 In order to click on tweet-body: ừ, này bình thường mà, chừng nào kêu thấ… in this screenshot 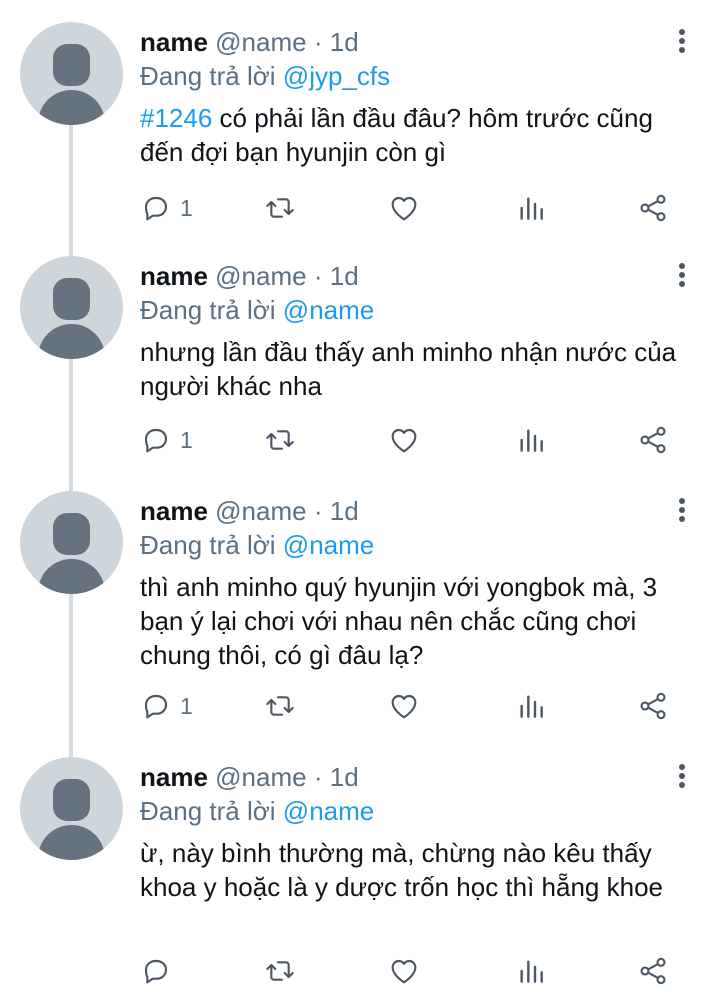, I will do `click(401, 870)`.